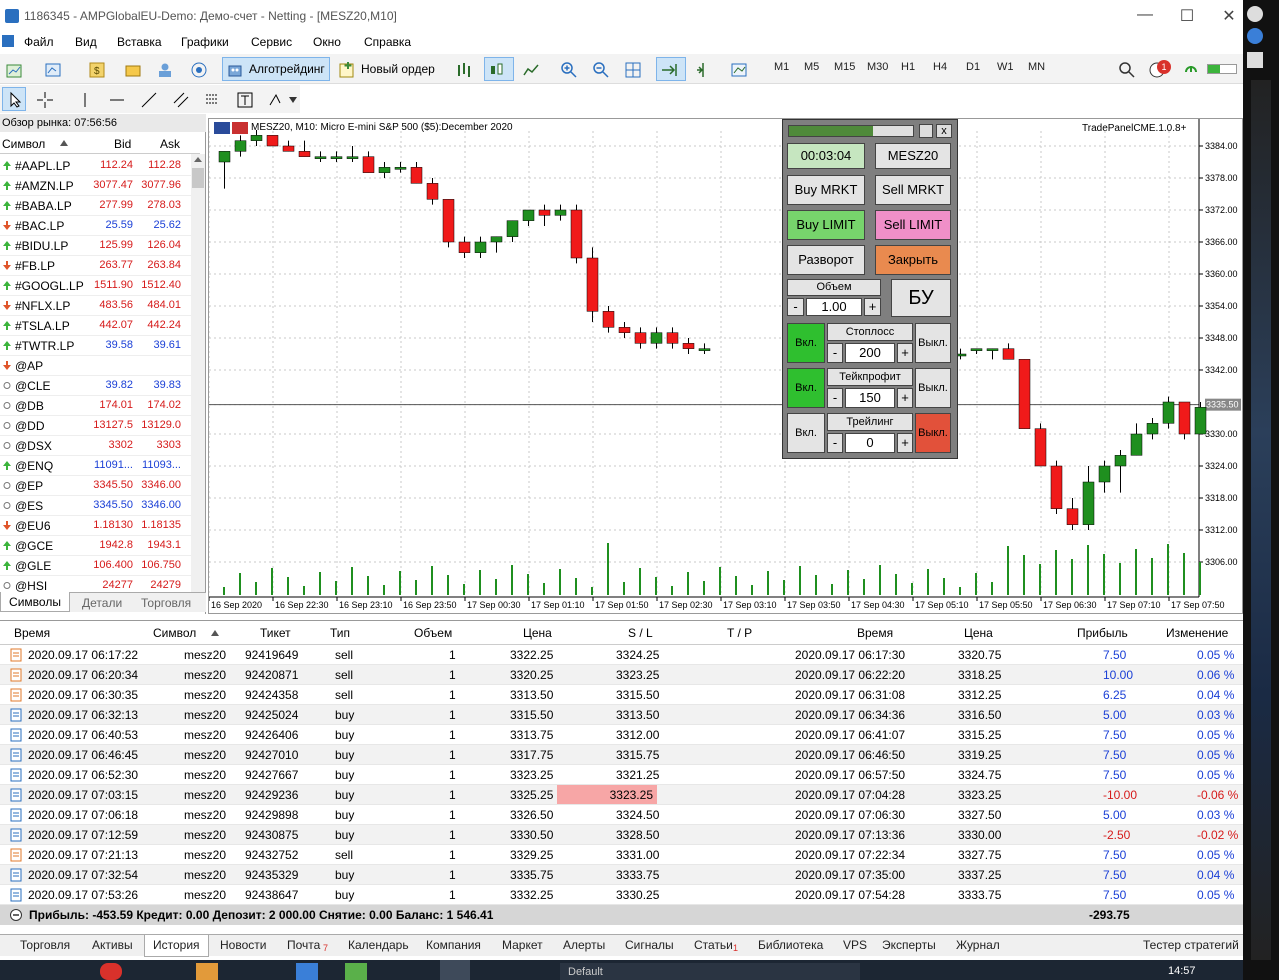  What do you see at coordinates (905, 443) in the screenshot?
I see `trailing-plus-button: +` at bounding box center [905, 443].